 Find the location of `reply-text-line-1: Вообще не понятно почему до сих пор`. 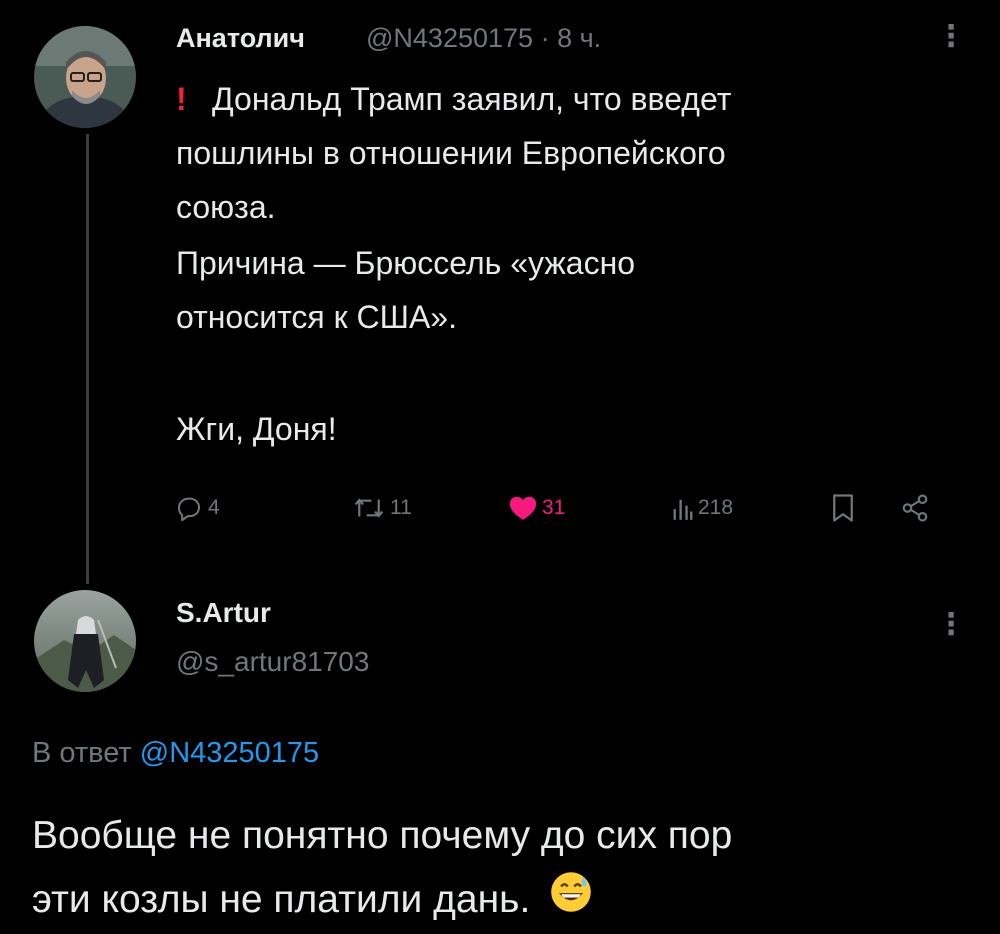

reply-text-line-1: Вообще не понятно почему до сих пор is located at coordinates (382, 835).